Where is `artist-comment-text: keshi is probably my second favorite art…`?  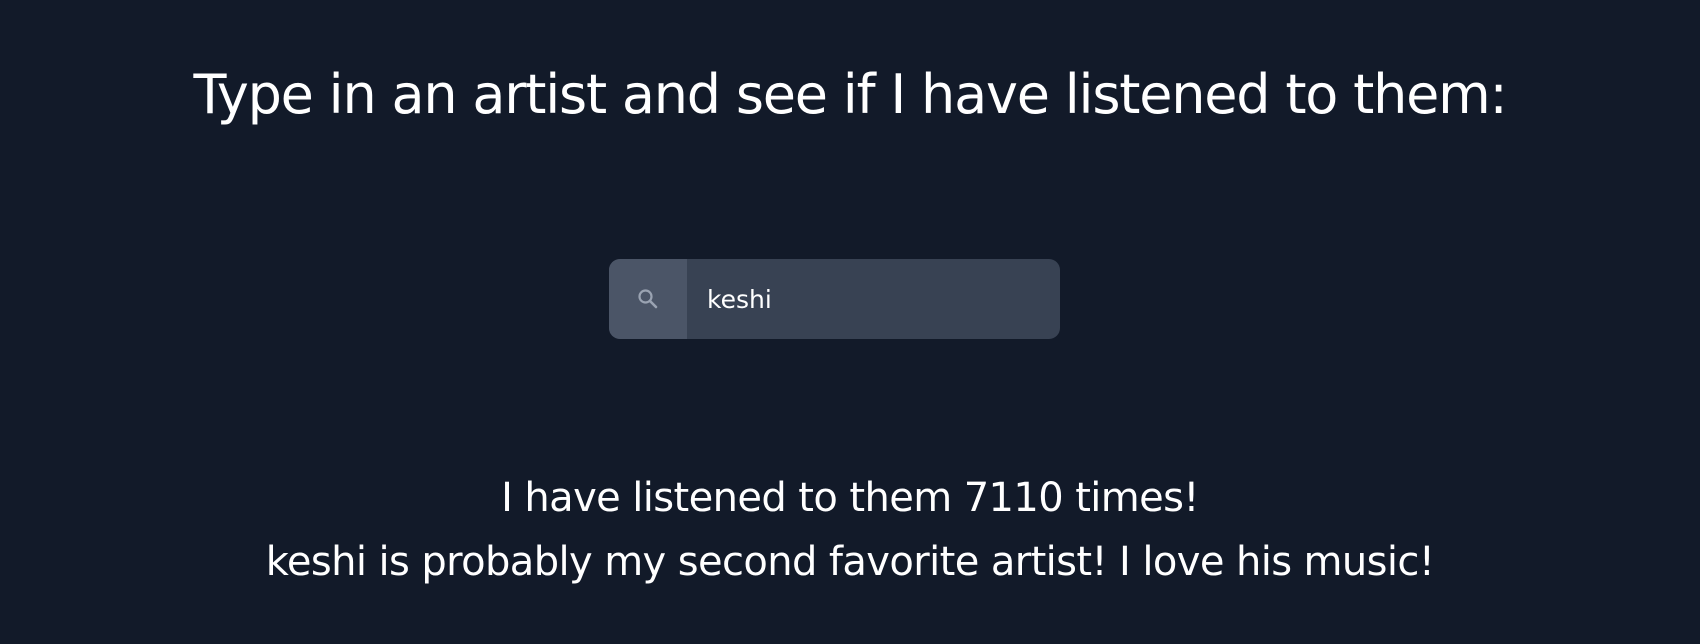 artist-comment-text: keshi is probably my second favorite art… is located at coordinates (850, 562).